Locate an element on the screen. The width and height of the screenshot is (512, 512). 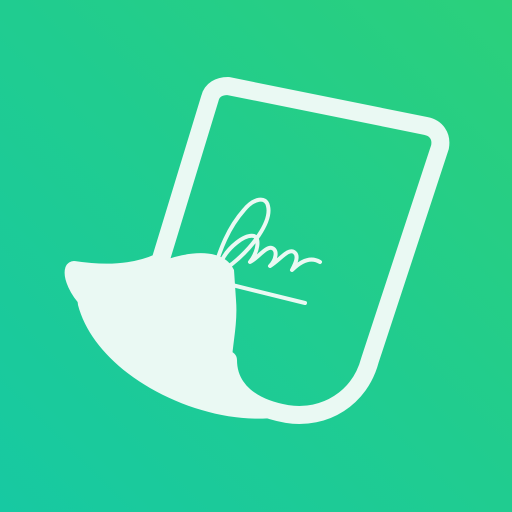
signature-scribble is located at coordinates (267, 234).